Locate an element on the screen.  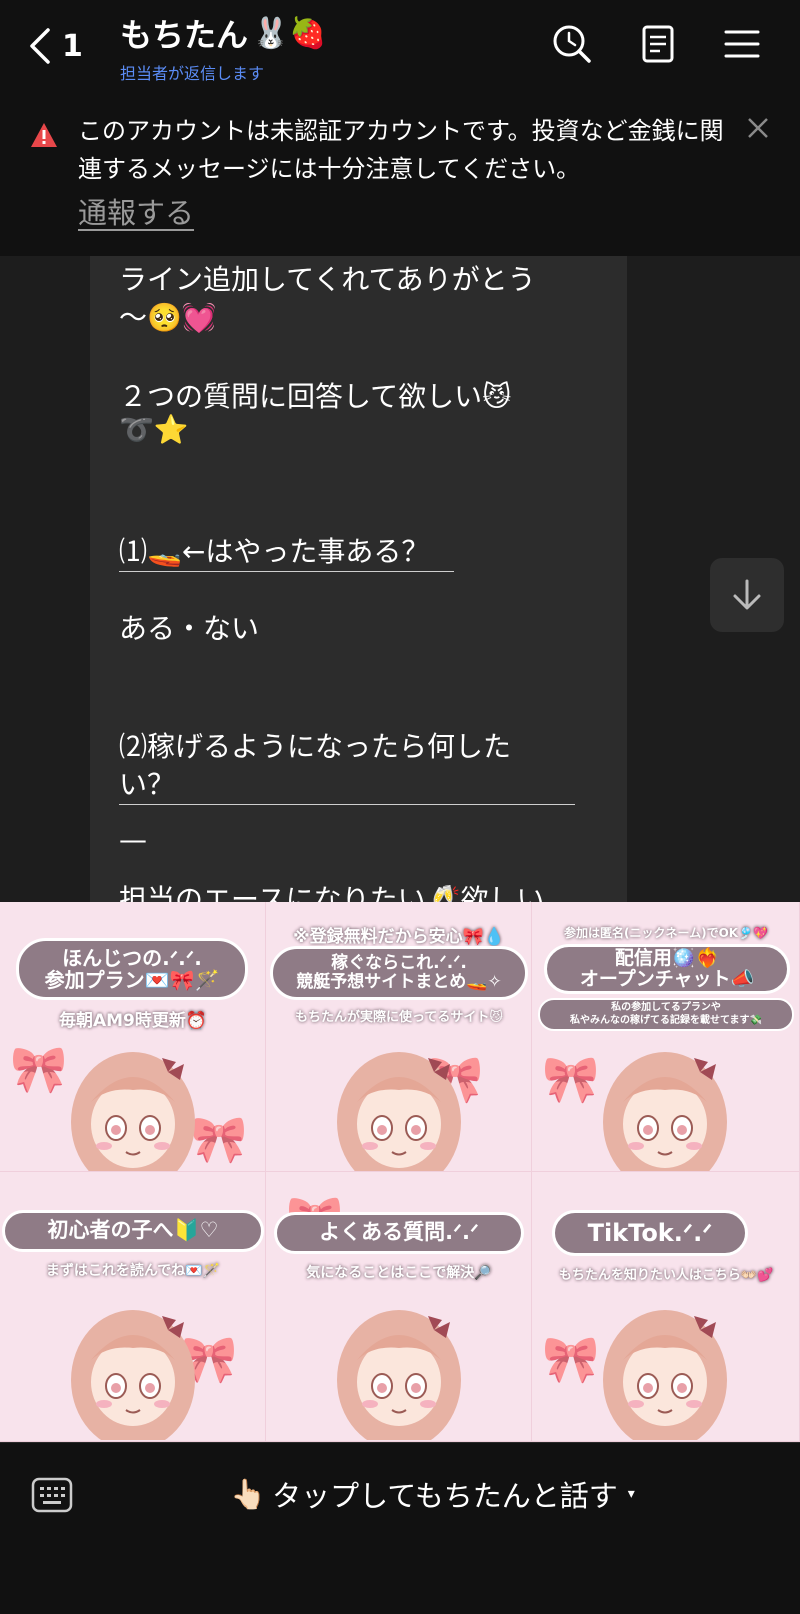
message-line: — is located at coordinates (133, 839).